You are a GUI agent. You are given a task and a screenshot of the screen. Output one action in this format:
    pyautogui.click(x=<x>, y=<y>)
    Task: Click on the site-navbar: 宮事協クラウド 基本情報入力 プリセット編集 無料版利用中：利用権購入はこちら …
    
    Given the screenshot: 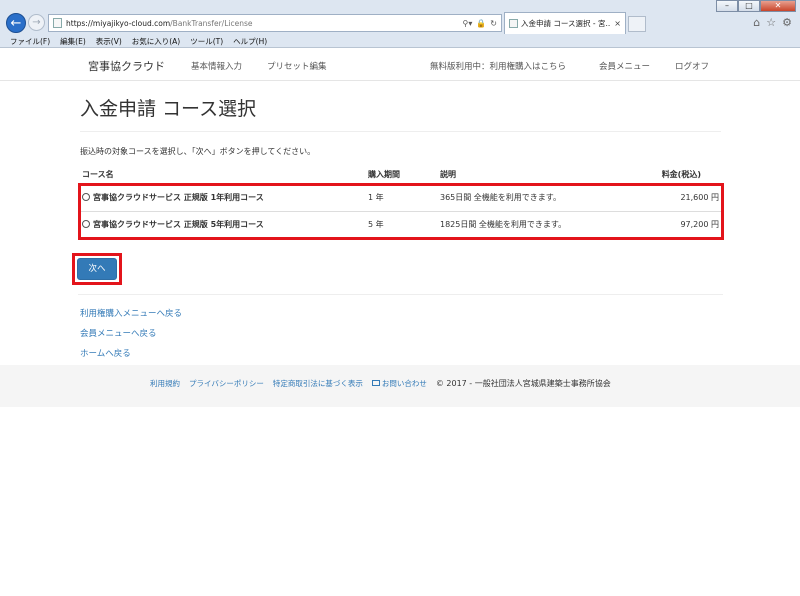 What is the action you would take?
    pyautogui.click(x=400, y=65)
    